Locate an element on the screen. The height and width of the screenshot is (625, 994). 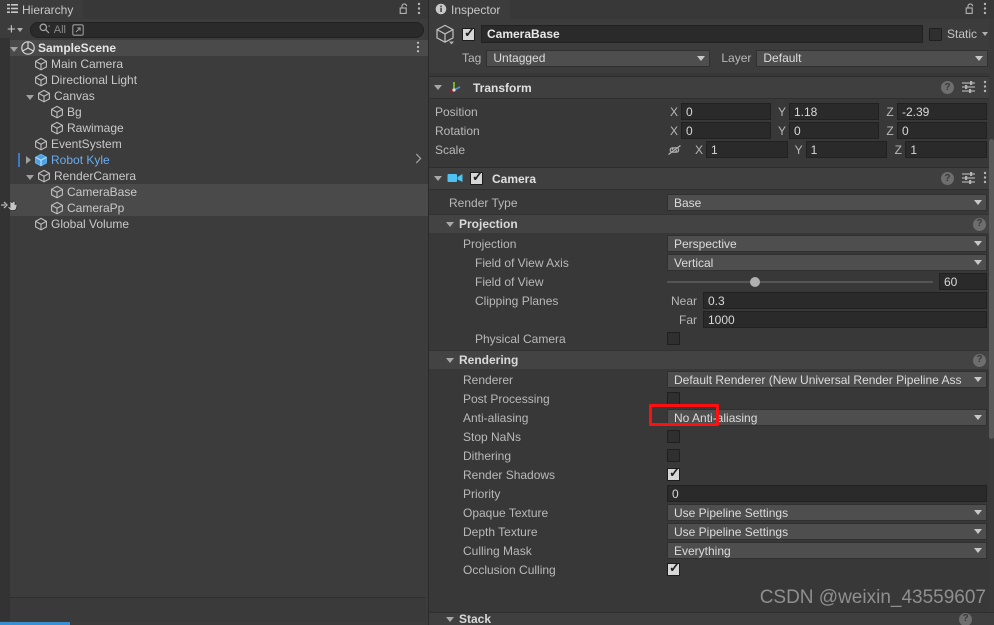
transform-scale-x-input: 1 is located at coordinates (747, 149).